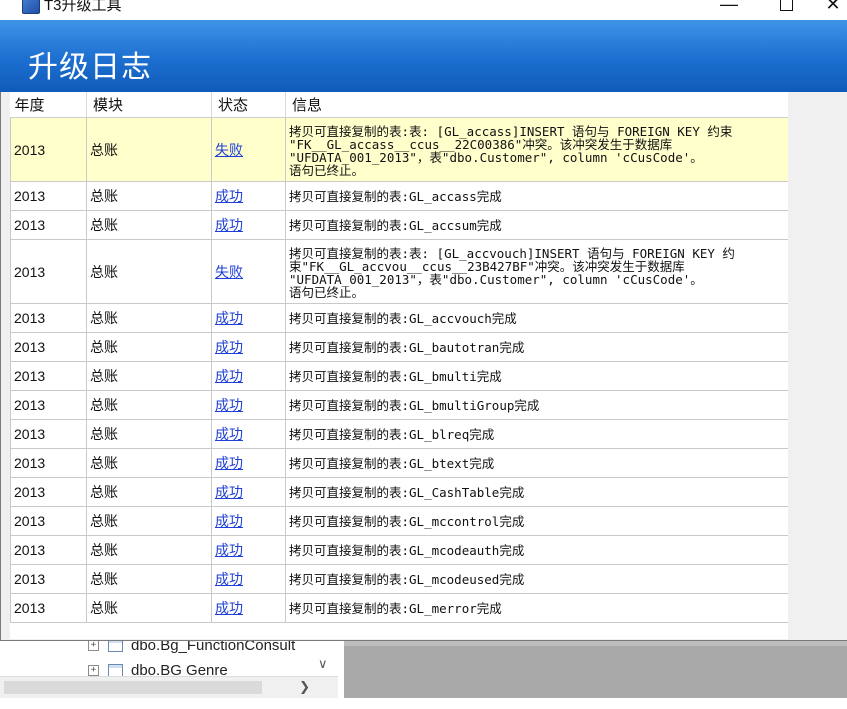 The image size is (847, 709). I want to click on table-row: 2013 总账 成功 拷贝可直接复制的表:GL_mccontrol完成, so click(399, 521).